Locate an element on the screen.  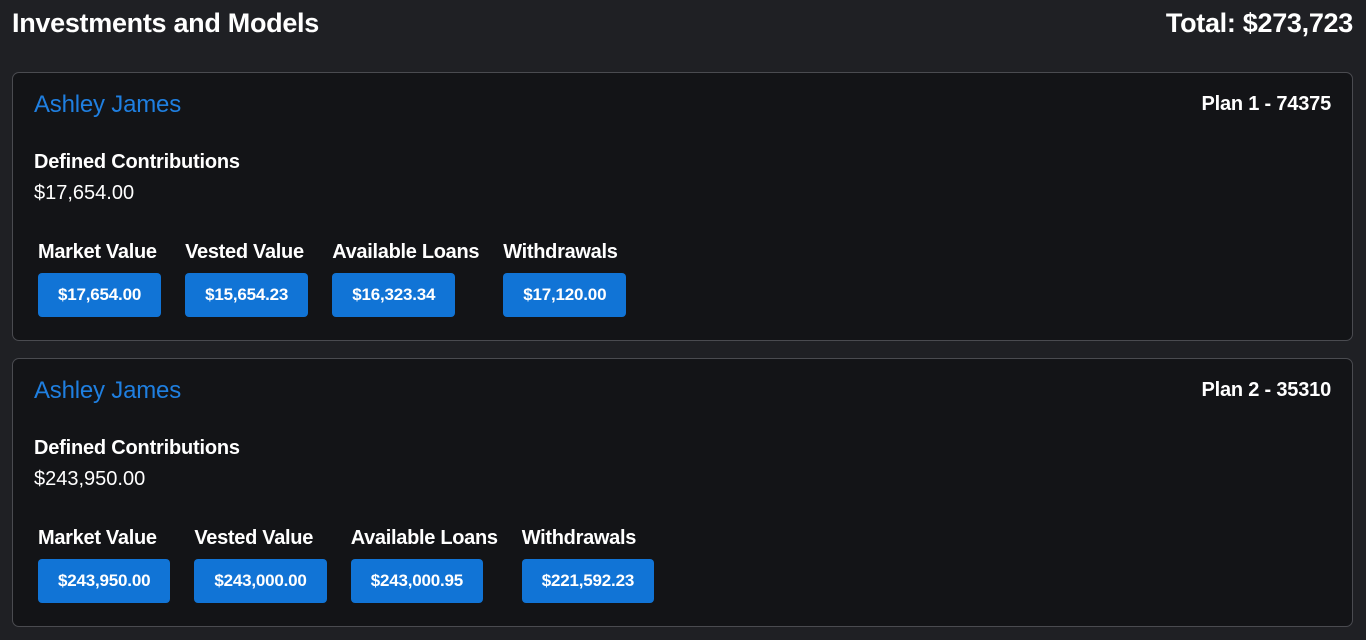
total-amount: Total: $273,723 is located at coordinates (1259, 22).